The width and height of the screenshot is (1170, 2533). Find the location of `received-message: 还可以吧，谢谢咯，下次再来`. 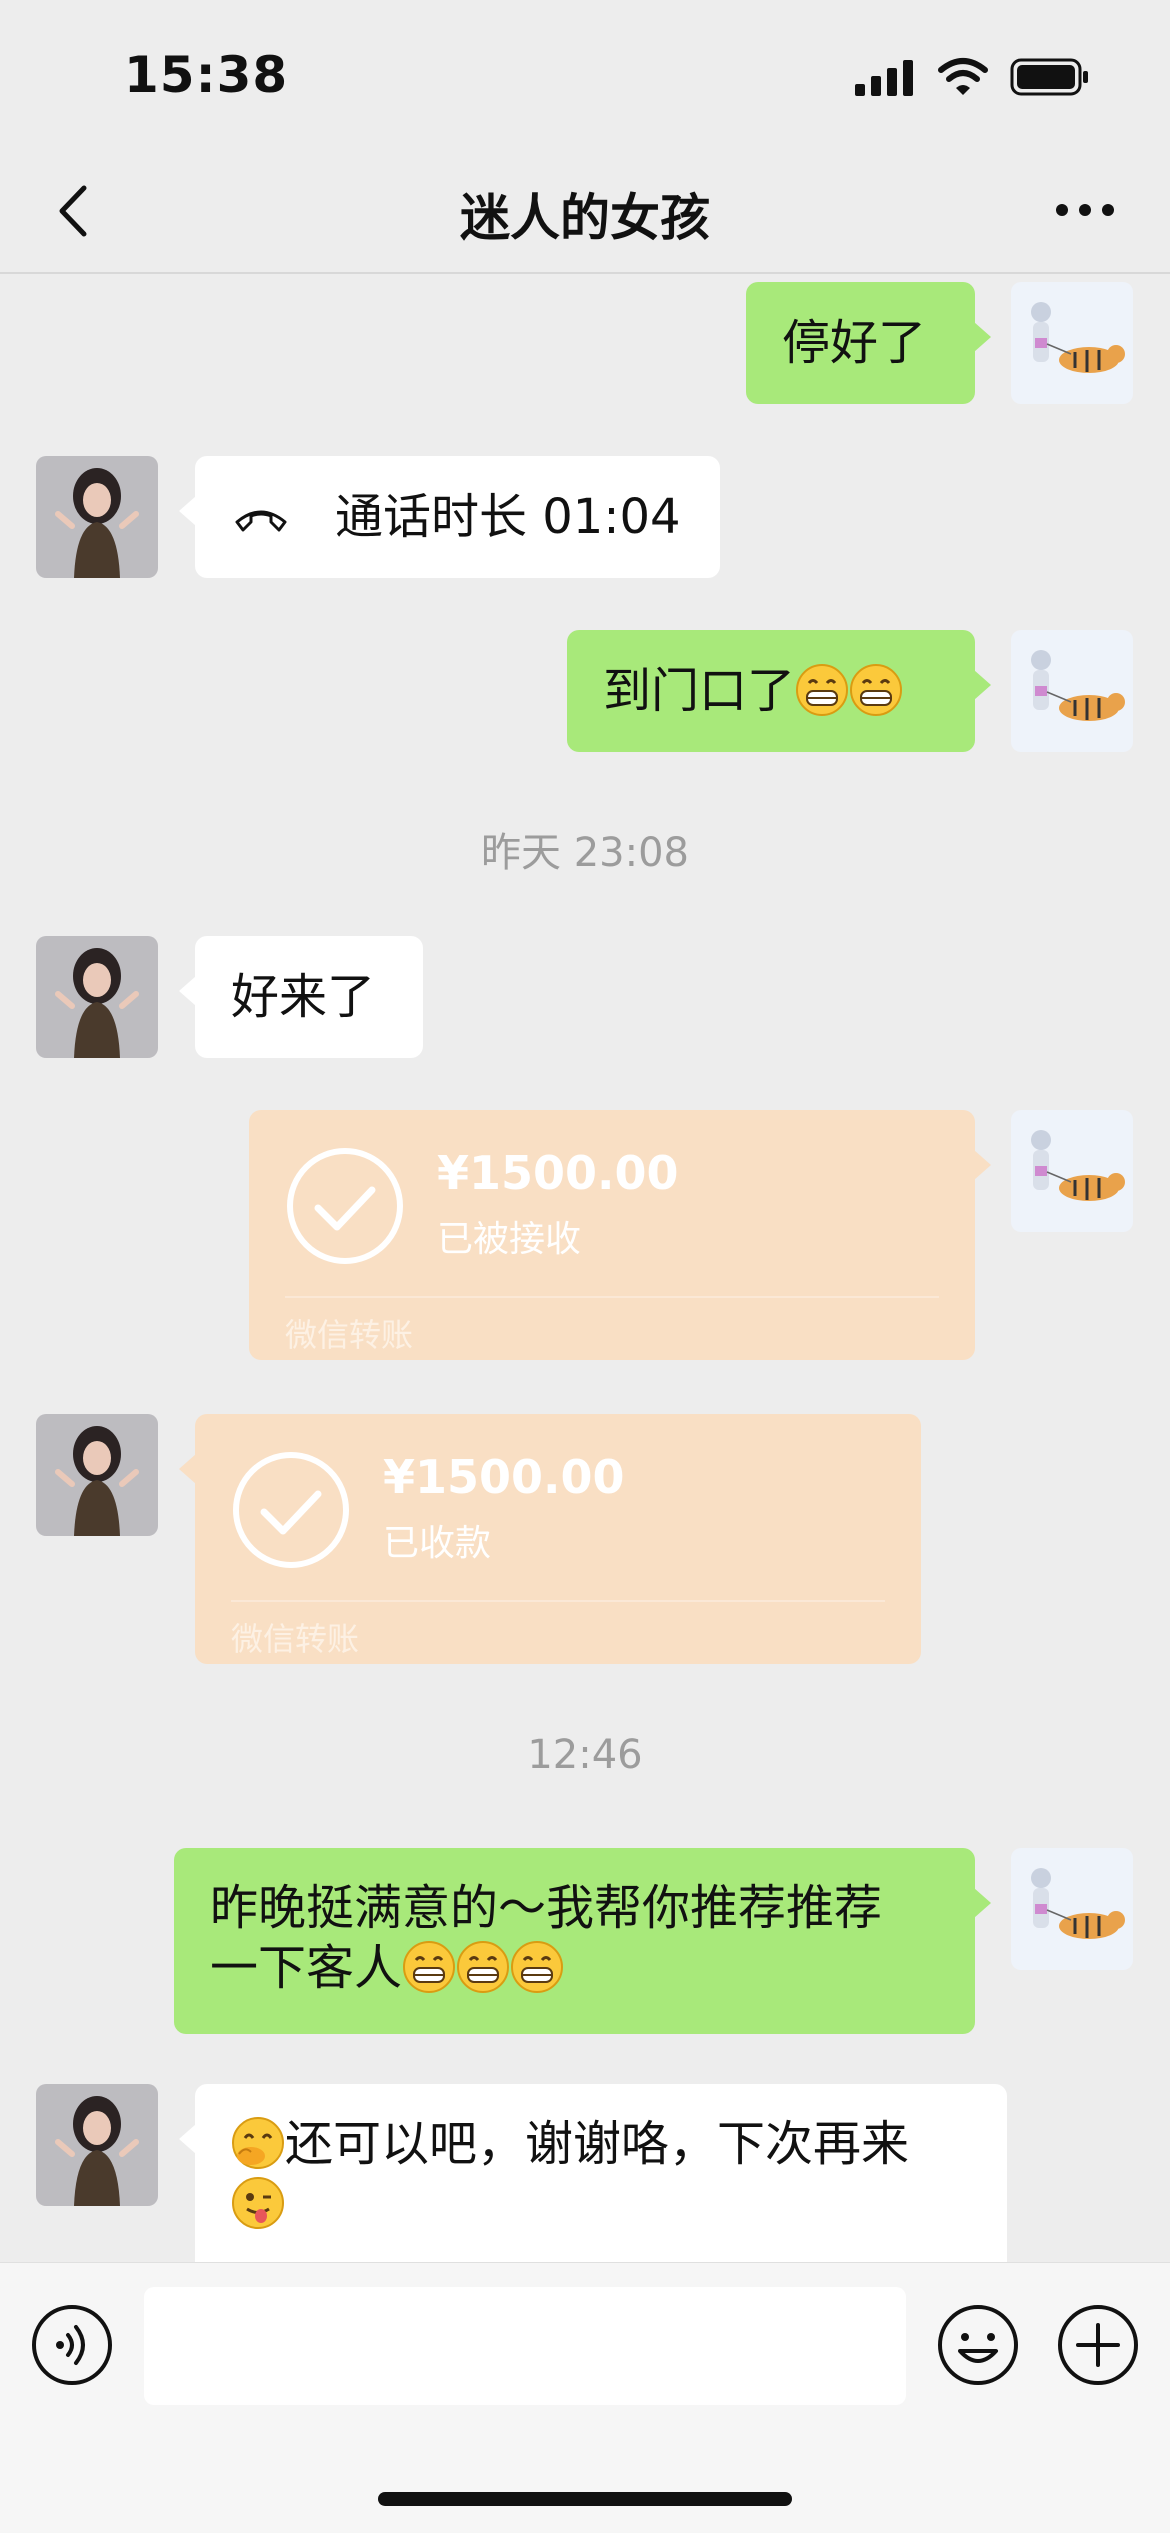

received-message: 还可以吧，谢谢咯，下次再来 is located at coordinates (593, 2173).